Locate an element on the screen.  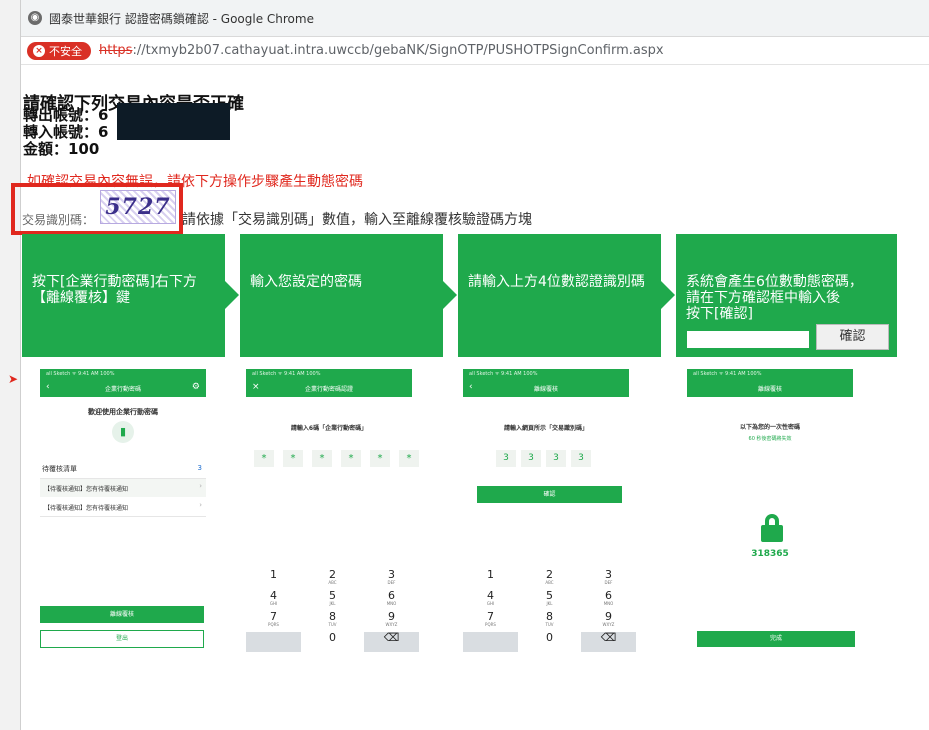
list-row-1: 【待覆核通知】您有待覆核通知 is located at coordinates (86, 488).